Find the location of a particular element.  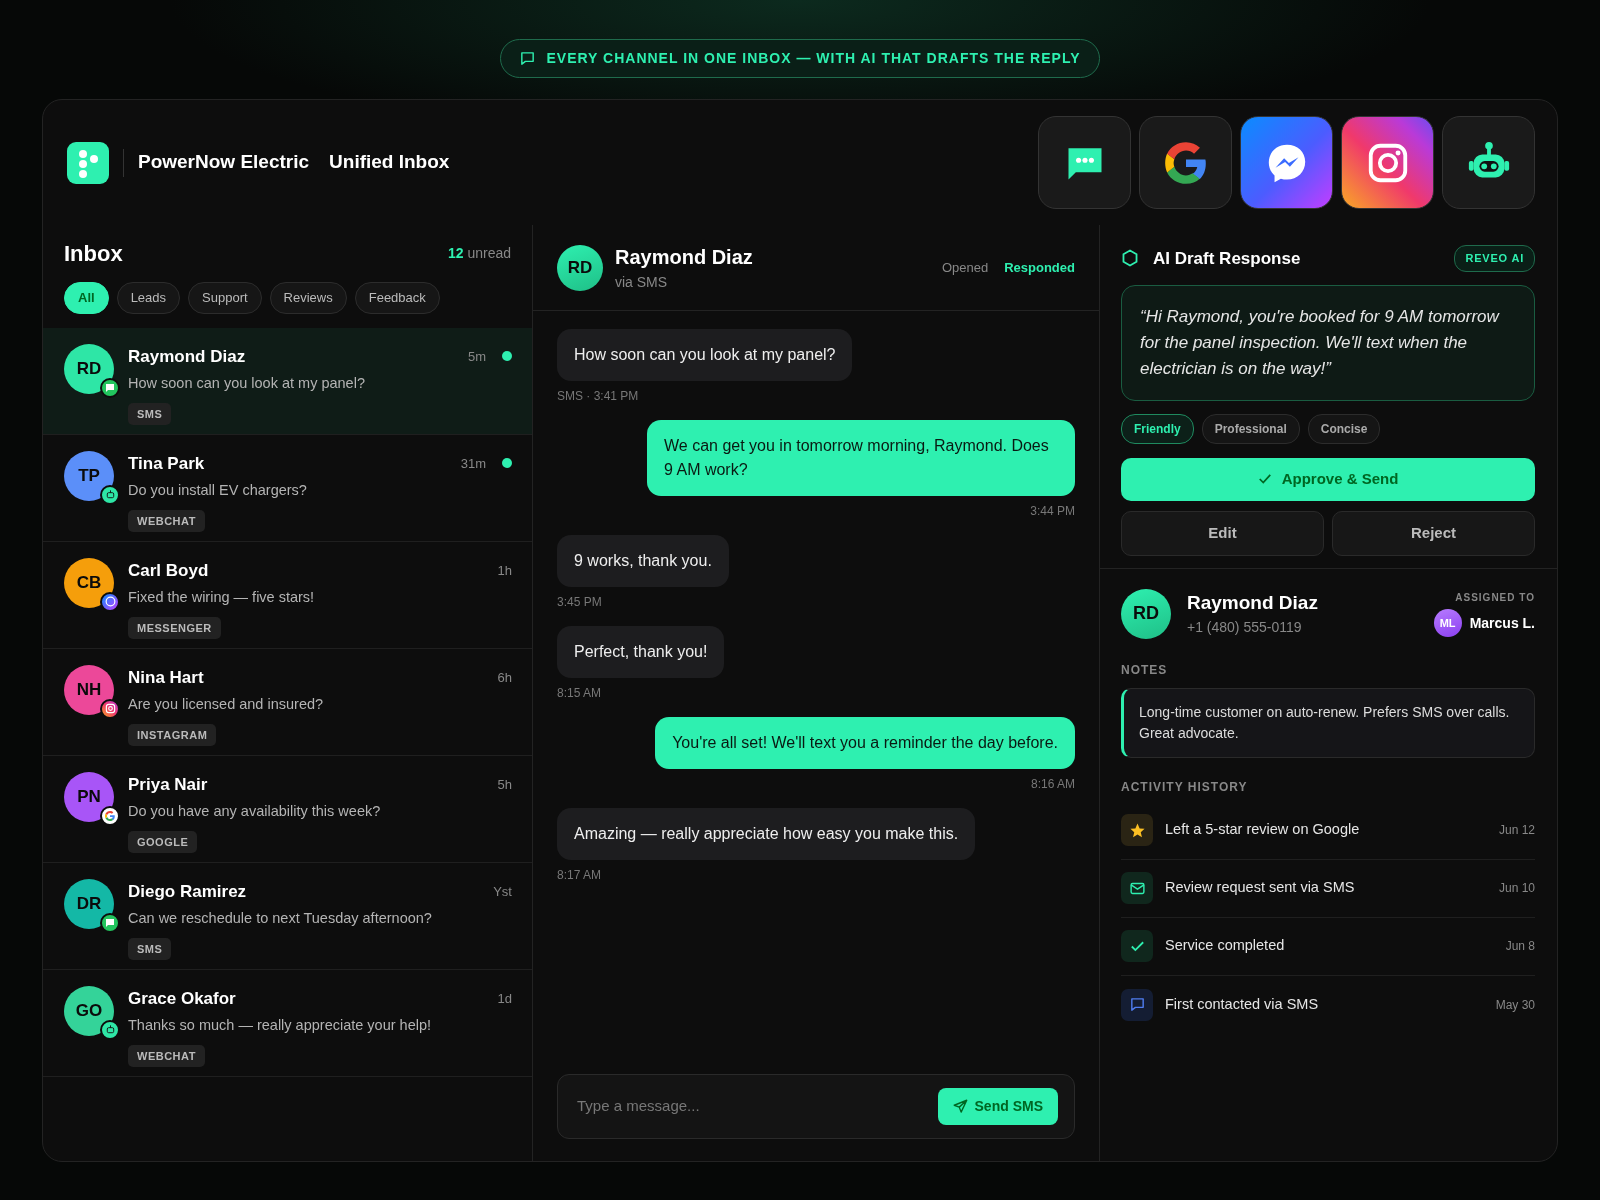

phone-number: +1 (480) 555-0119 is located at coordinates (1245, 628).